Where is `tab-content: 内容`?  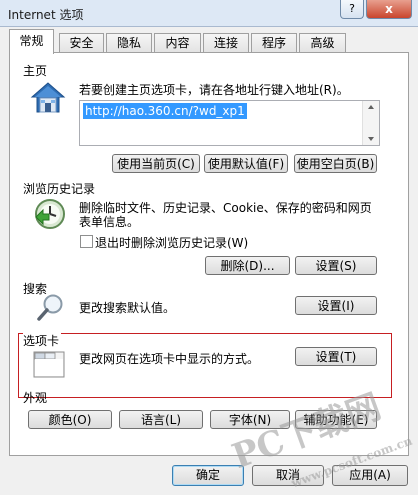
tab-content: 内容 is located at coordinates (177, 43).